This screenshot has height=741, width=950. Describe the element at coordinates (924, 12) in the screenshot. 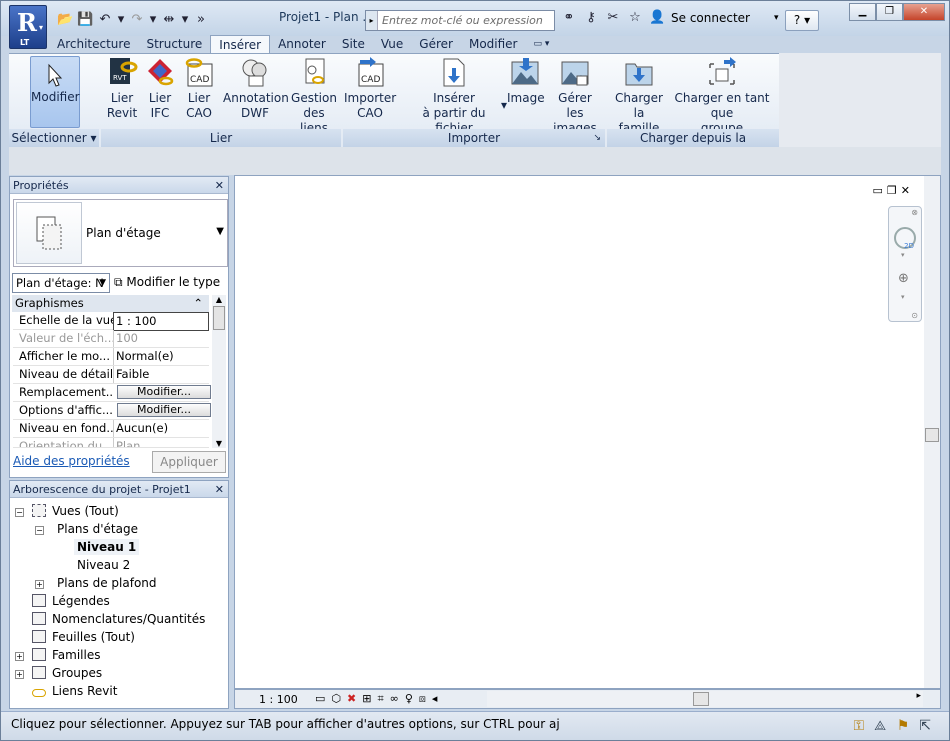

I see `close-button: ✕` at that location.